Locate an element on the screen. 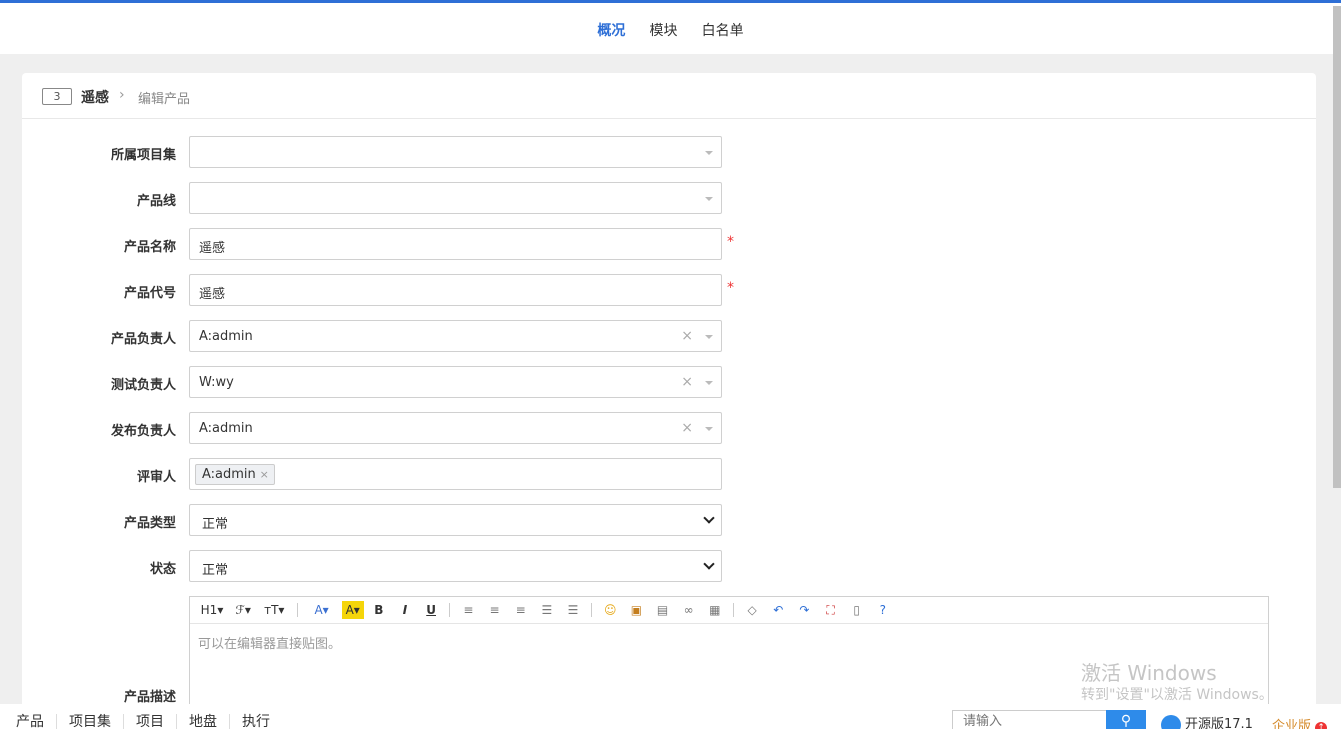  search-box is located at coordinates (1029, 719).